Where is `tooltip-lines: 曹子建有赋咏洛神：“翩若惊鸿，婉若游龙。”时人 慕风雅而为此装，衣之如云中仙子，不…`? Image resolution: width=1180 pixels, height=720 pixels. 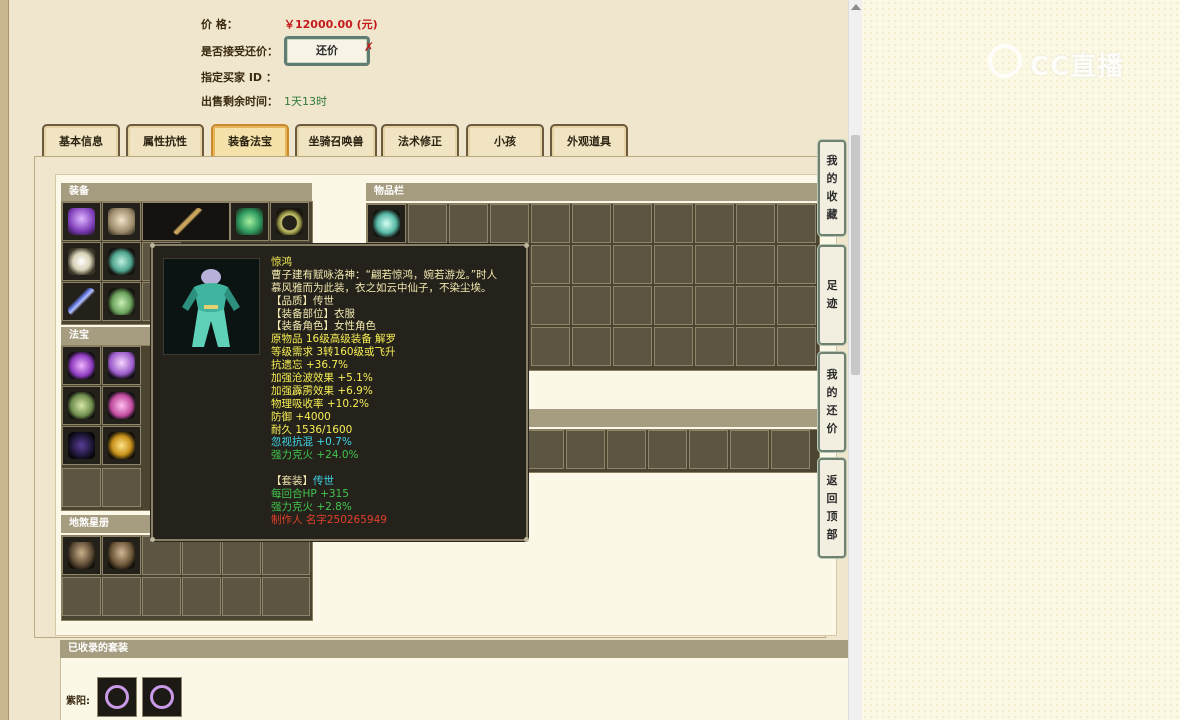 tooltip-lines: 曹子建有赋咏洛神：“翩若惊鸿，婉若游龙。”时人 慕风雅而为此装，衣之如云中仙子，不… is located at coordinates (396, 398).